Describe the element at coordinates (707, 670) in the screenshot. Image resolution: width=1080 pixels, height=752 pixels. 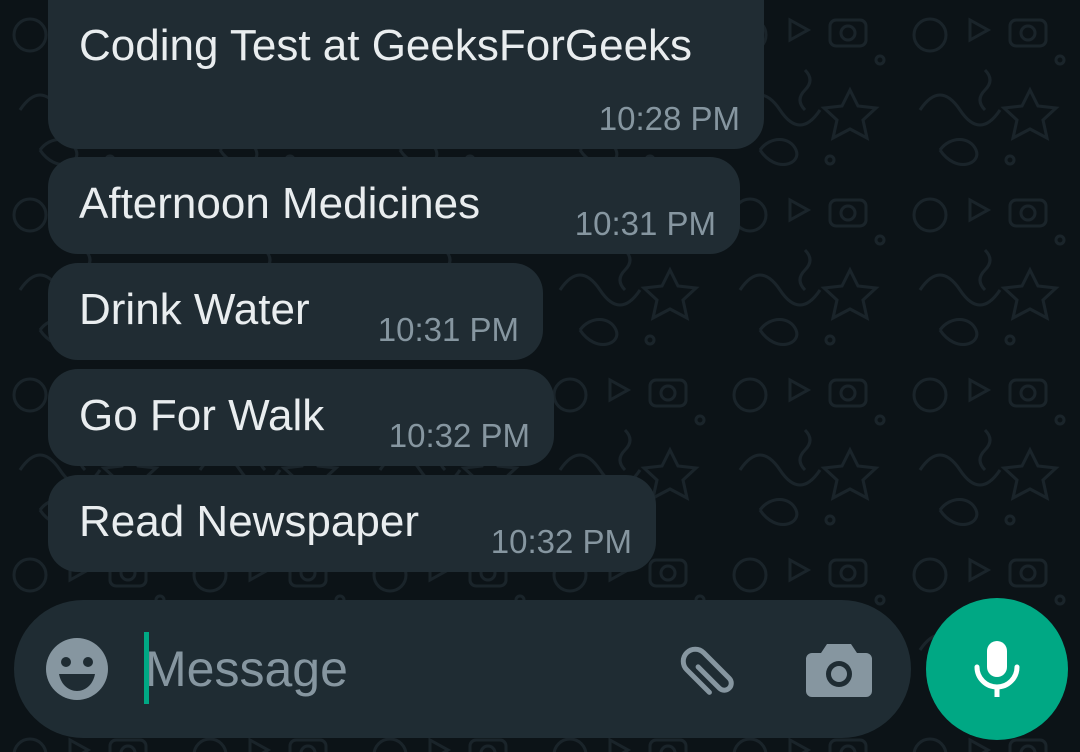
I see `paperclip-icon` at that location.